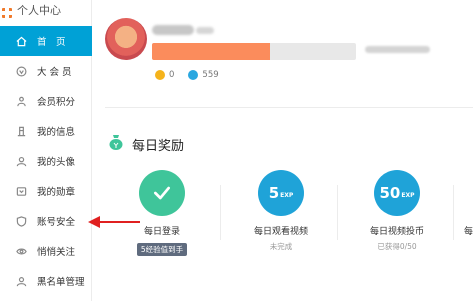 This screenshot has width=473, height=301. Describe the element at coordinates (193, 75) in the screenshot. I see `bcoin-icon` at that location.